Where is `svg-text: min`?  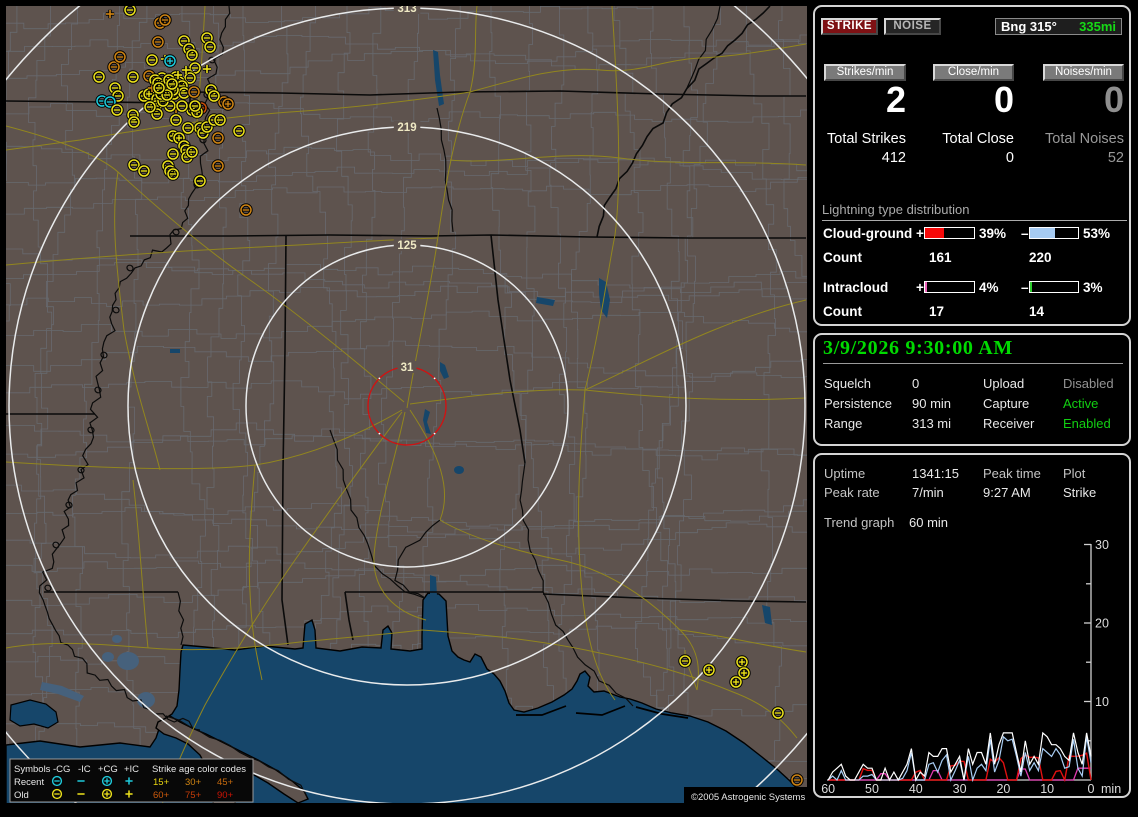
svg-text: min is located at coordinates (1111, 789).